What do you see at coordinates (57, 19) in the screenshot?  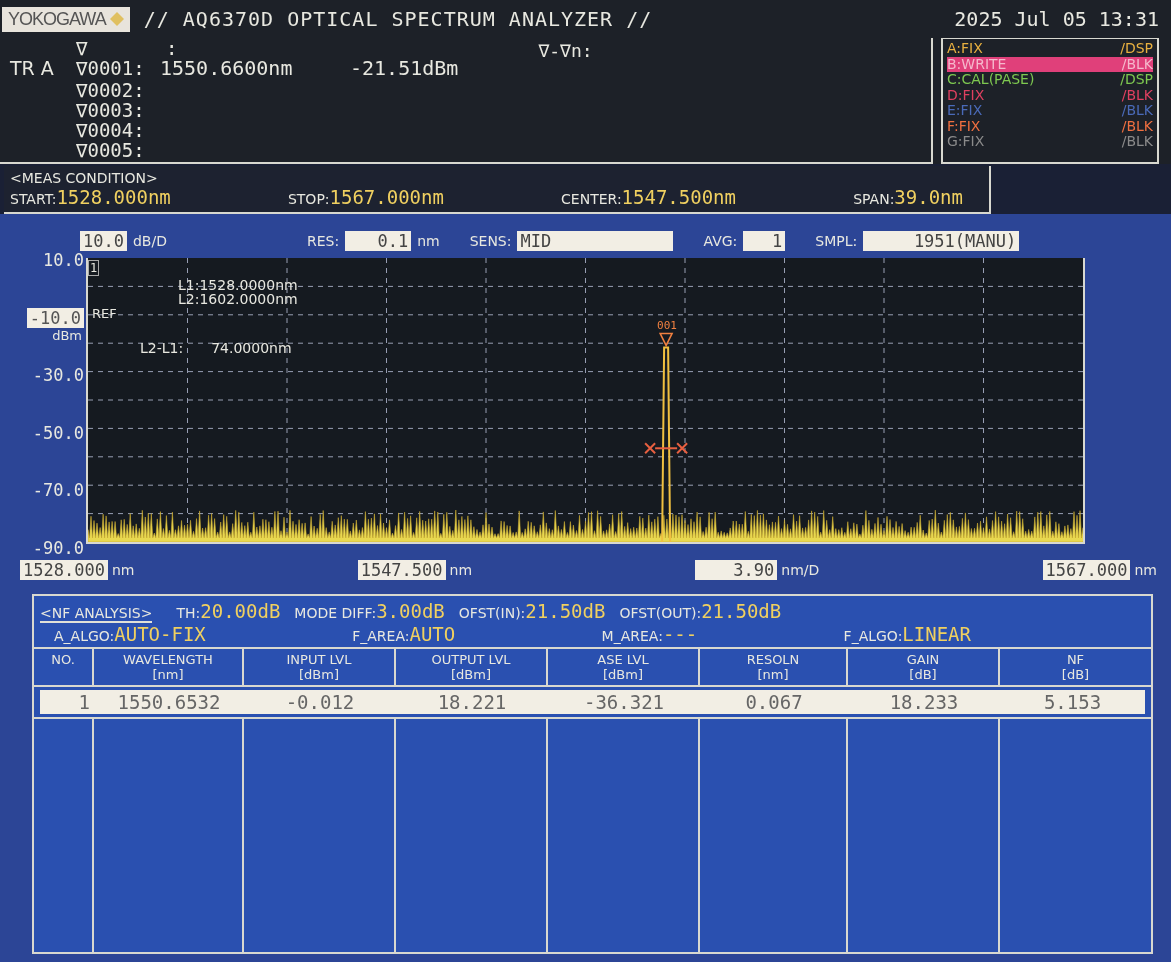 I see `brand-logo: YOKOGAWA` at bounding box center [57, 19].